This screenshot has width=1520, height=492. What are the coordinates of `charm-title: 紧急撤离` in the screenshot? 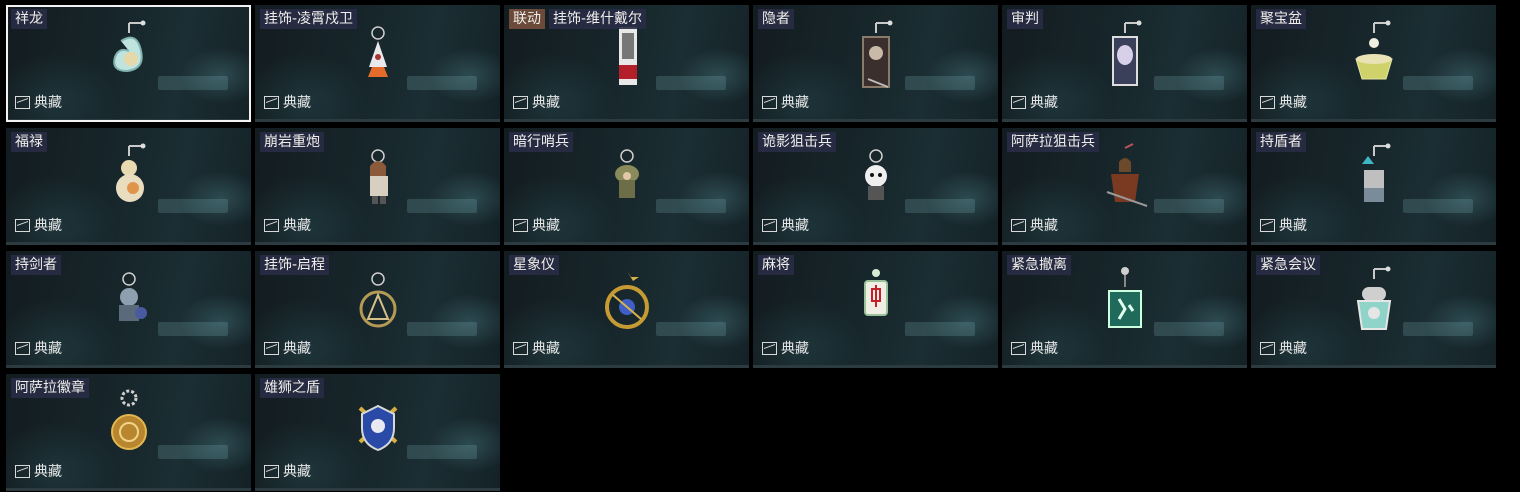 It's located at (1039, 265).